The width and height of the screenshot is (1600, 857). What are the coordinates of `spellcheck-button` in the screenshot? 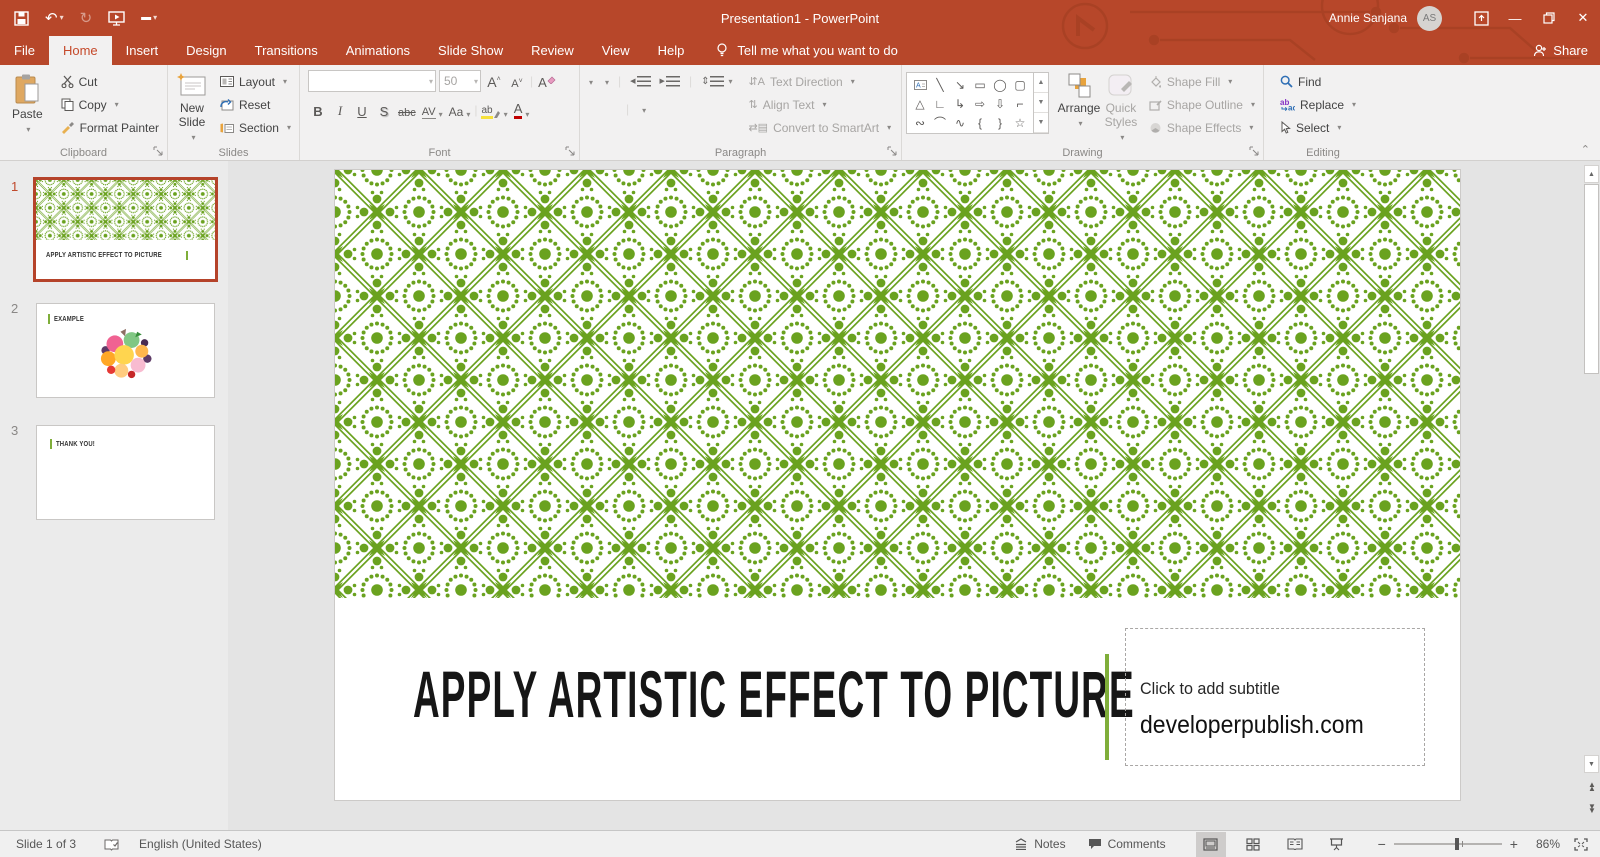 It's located at (111, 844).